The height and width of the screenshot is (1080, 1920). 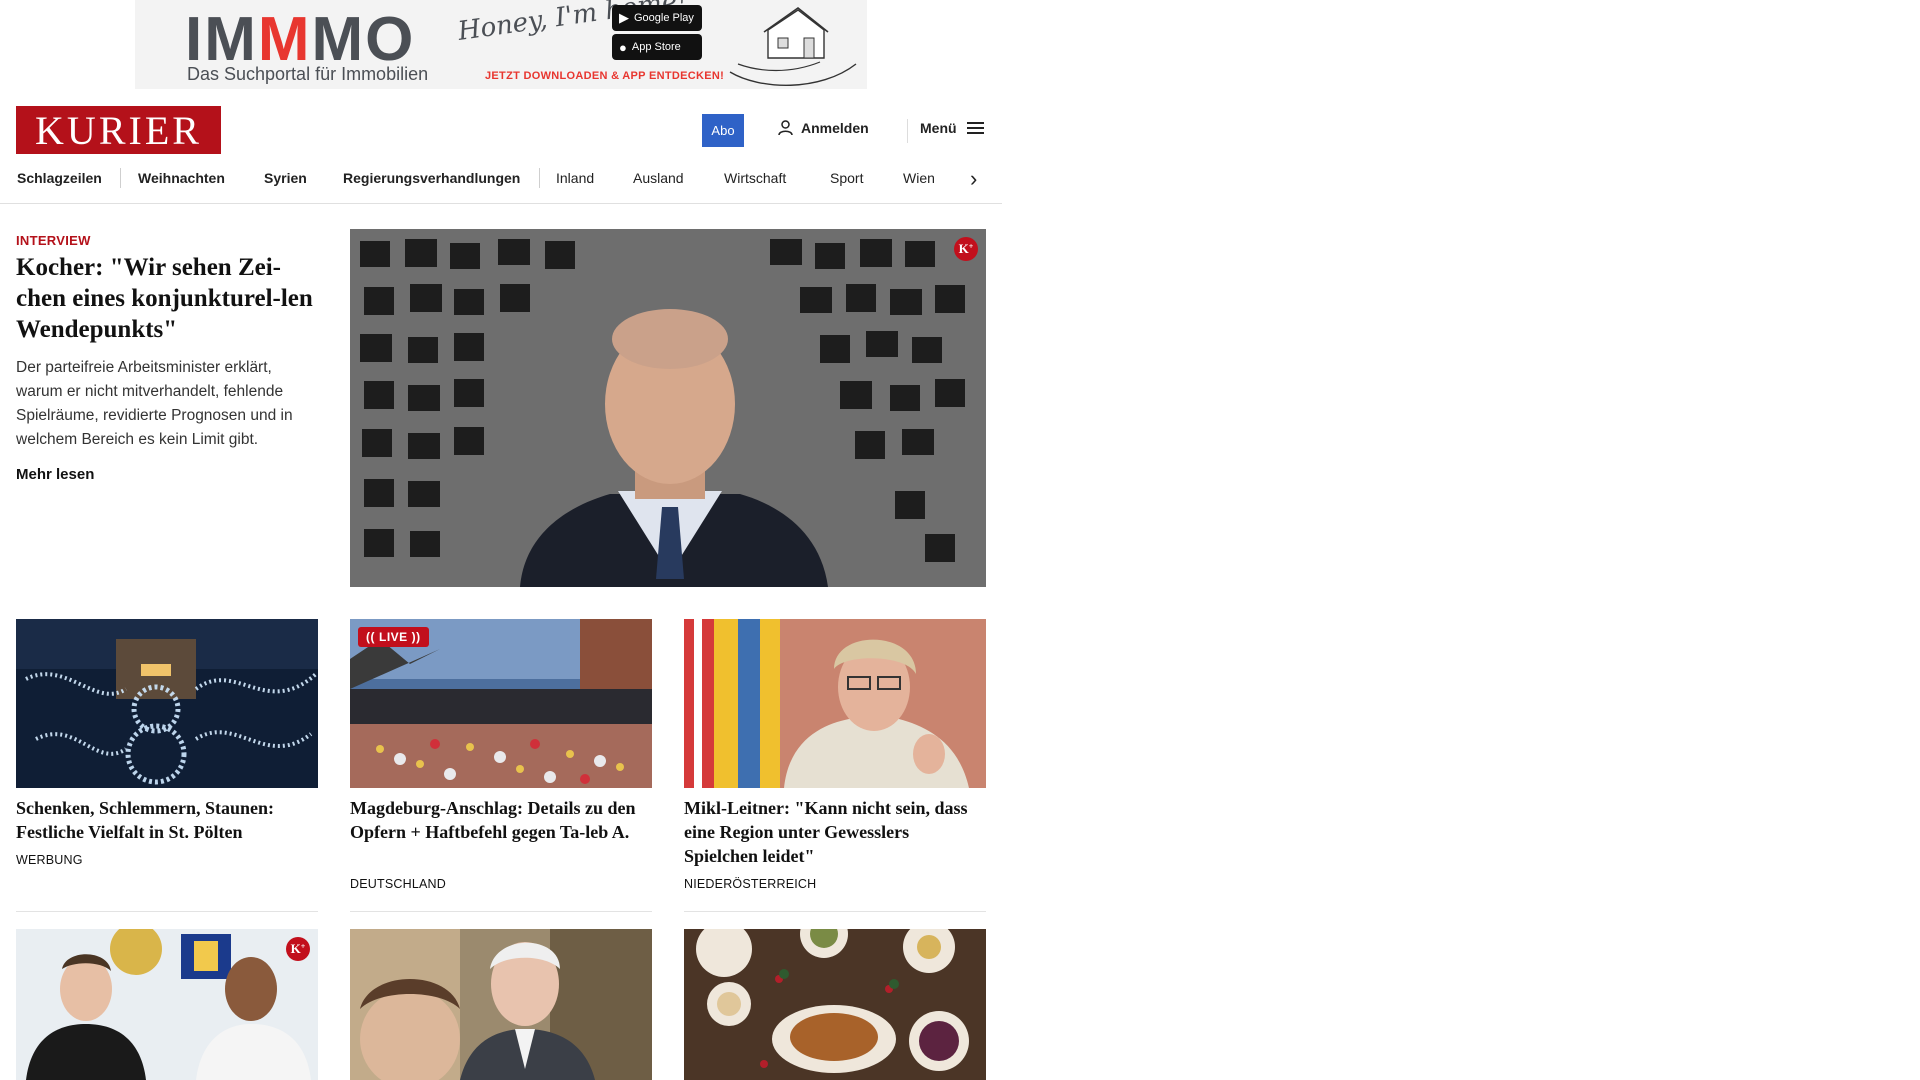 I want to click on hero-image: K +, so click(x=668, y=408).